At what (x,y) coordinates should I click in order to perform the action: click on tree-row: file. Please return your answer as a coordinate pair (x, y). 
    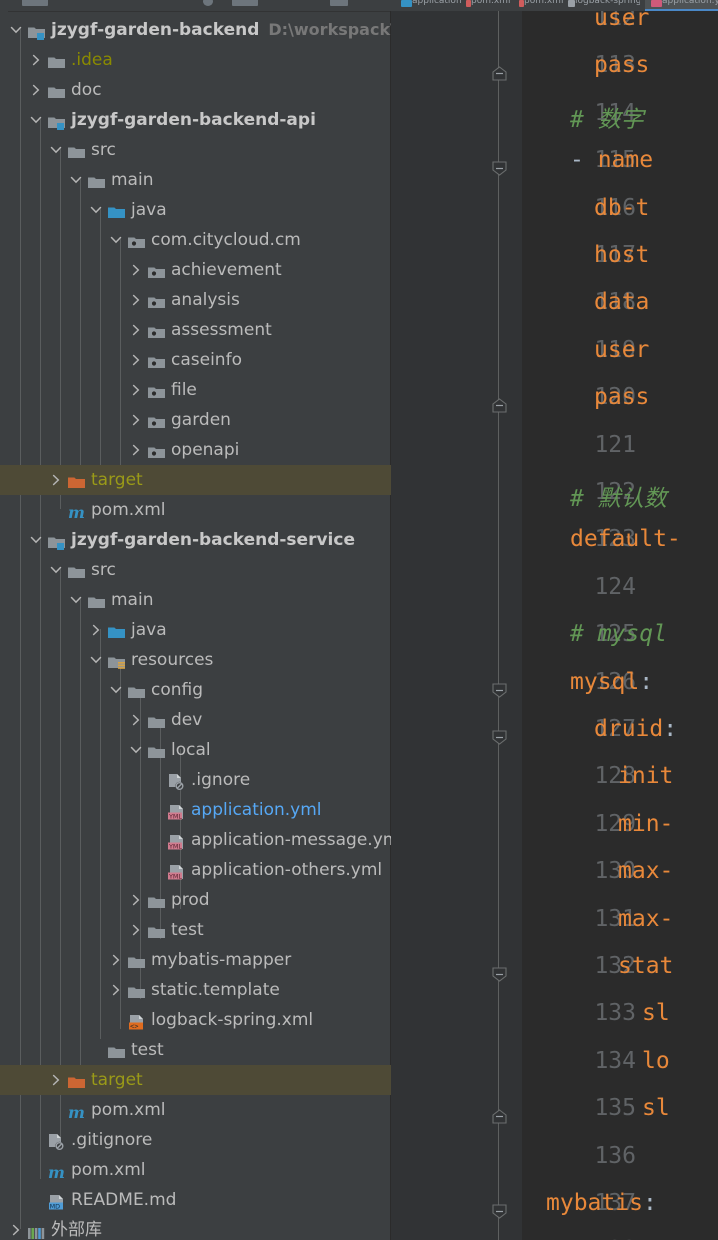
    Looking at the image, I should click on (195, 390).